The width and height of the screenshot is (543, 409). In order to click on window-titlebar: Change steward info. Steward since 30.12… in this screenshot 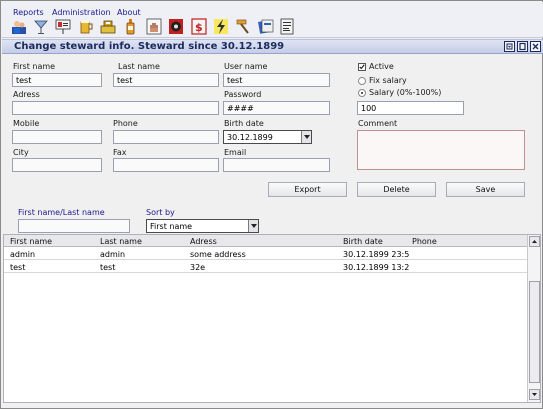, I will do `click(272, 46)`.